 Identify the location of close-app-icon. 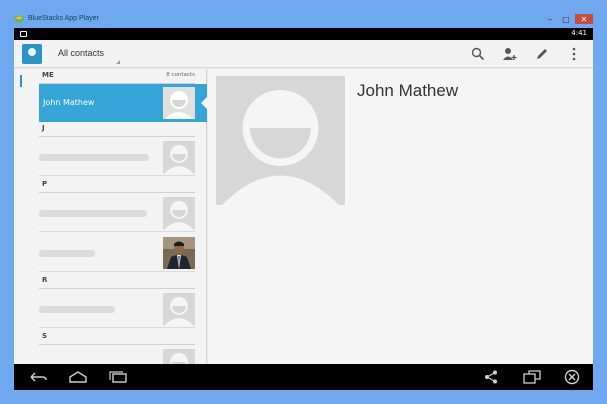
(572, 377).